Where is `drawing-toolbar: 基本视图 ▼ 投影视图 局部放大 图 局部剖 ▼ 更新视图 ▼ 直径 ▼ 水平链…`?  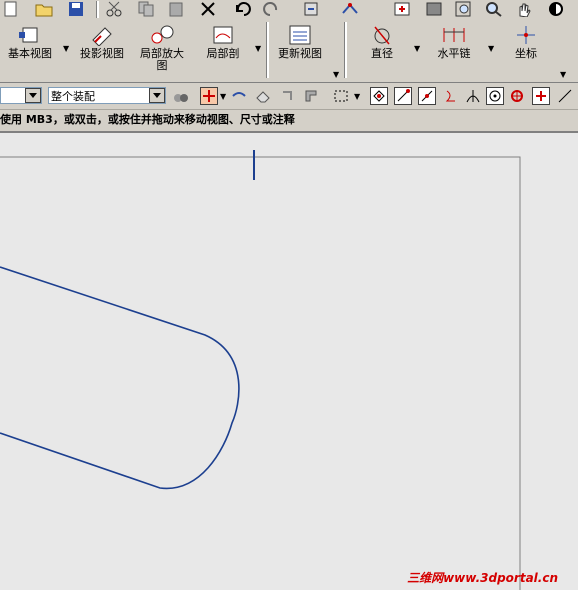 drawing-toolbar: 基本视图 ▼ 投影视图 局部放大 图 局部剖 ▼ 更新视图 ▼ 直径 ▼ 水平链… is located at coordinates (289, 51).